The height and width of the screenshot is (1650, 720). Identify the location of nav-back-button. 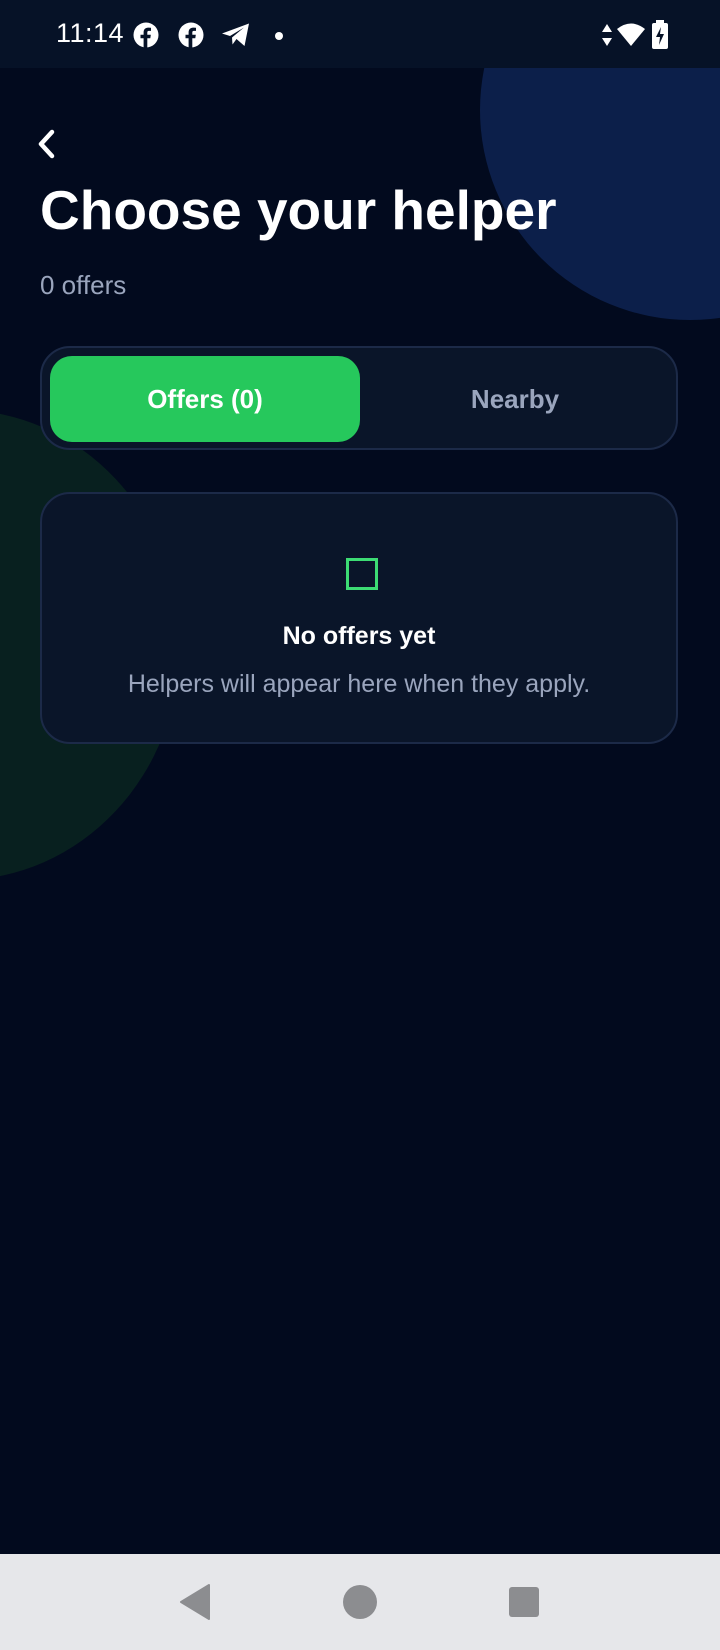
(195, 1602).